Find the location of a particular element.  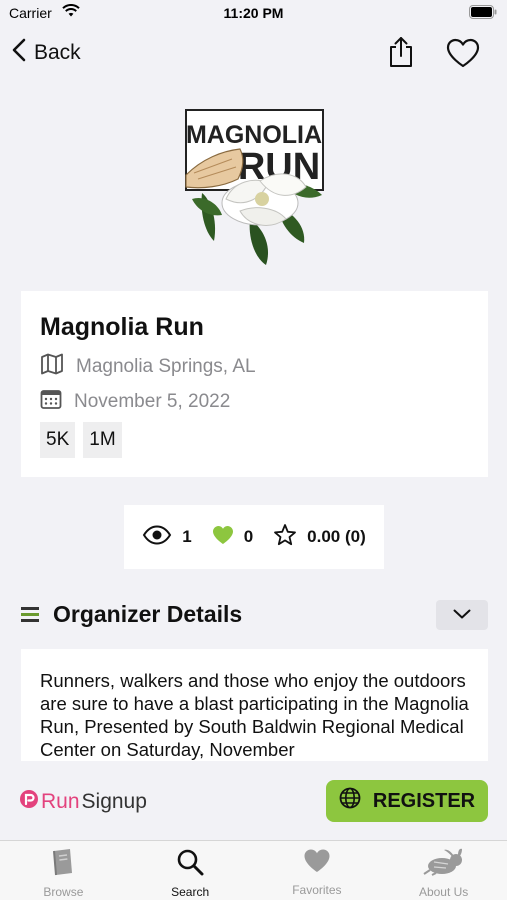

footer-bar: Run Signup REGISTER is located at coordinates (253, 801).